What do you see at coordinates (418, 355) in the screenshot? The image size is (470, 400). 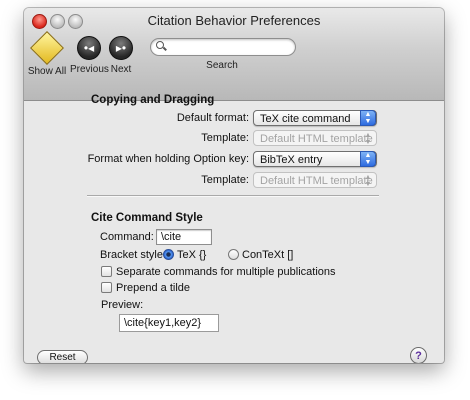 I see `help-button: ?` at bounding box center [418, 355].